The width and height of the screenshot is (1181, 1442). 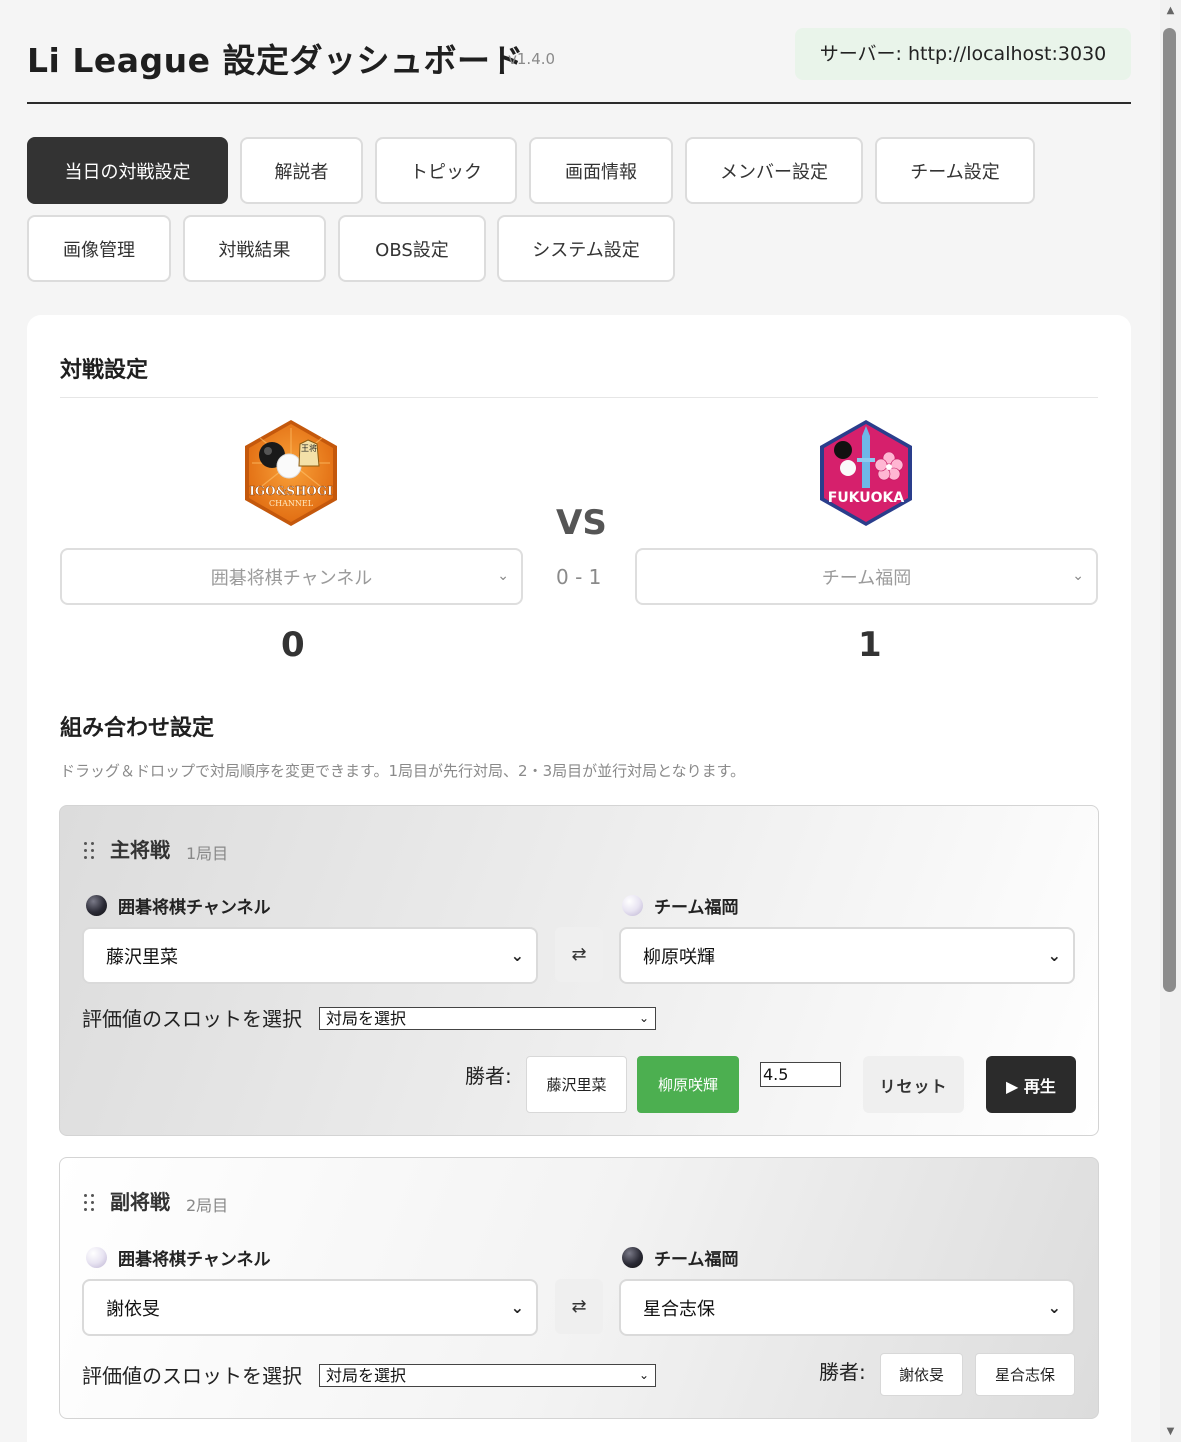 I want to click on pairing-title: 組み合わせ設定, so click(x=137, y=728).